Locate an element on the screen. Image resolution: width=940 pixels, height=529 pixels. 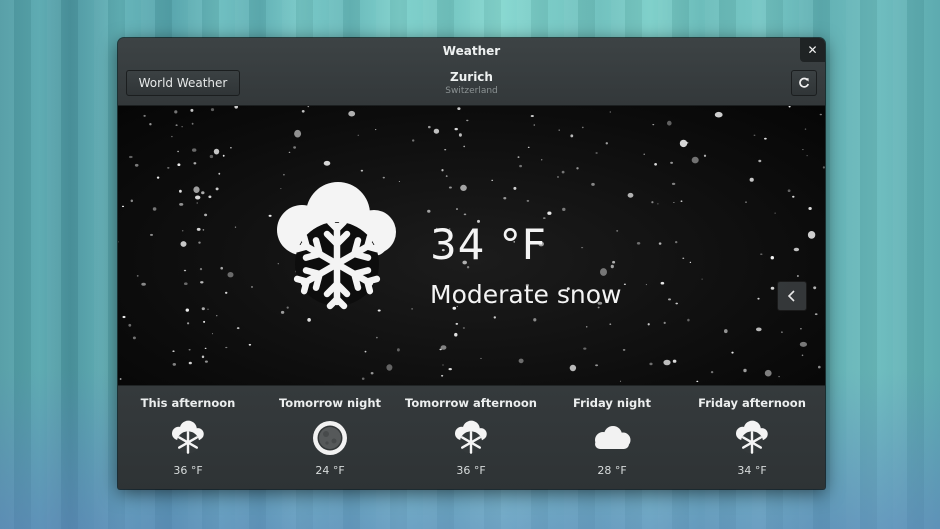
toggle-sidebar-button is located at coordinates (792, 296).